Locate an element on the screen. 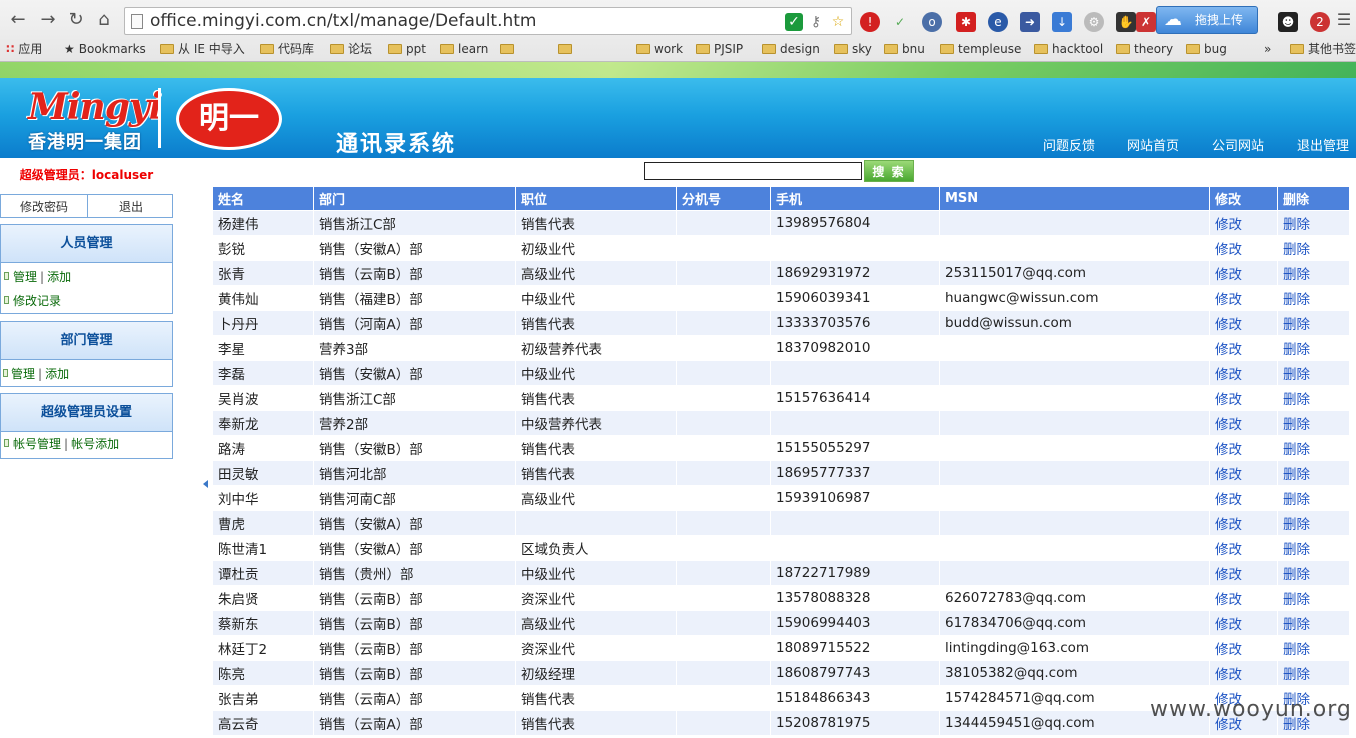 The image size is (1356, 738). key-icon: ⚷ is located at coordinates (816, 22).